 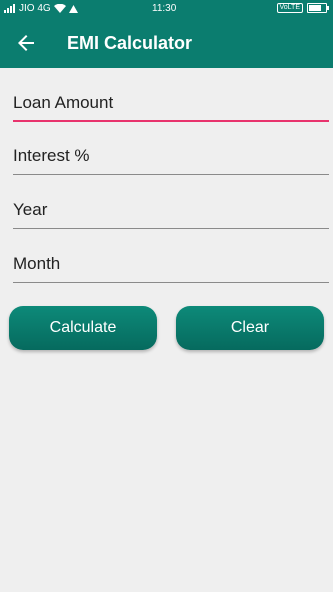 I want to click on year-field, so click(x=171, y=212).